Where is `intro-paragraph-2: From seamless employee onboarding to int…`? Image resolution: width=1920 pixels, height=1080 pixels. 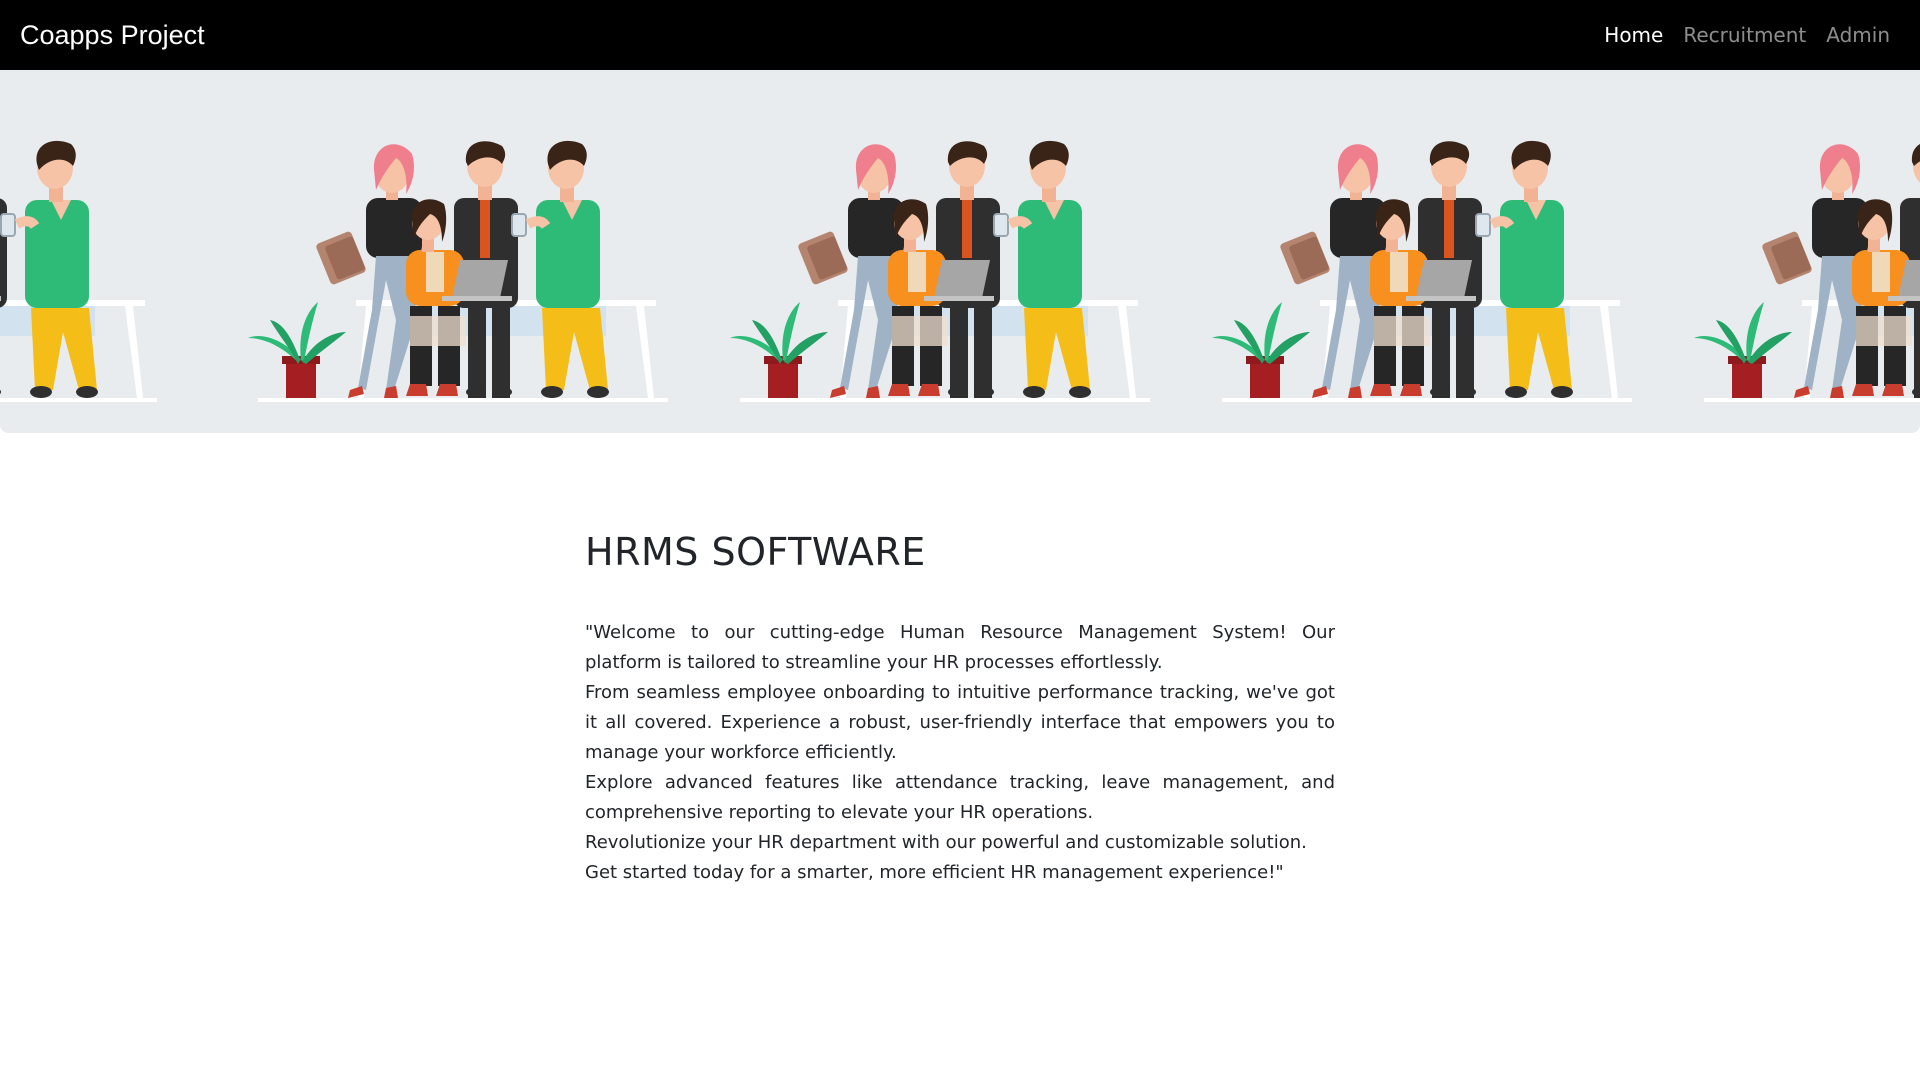
intro-paragraph-2: From seamless employee onboarding to int… is located at coordinates (960, 722).